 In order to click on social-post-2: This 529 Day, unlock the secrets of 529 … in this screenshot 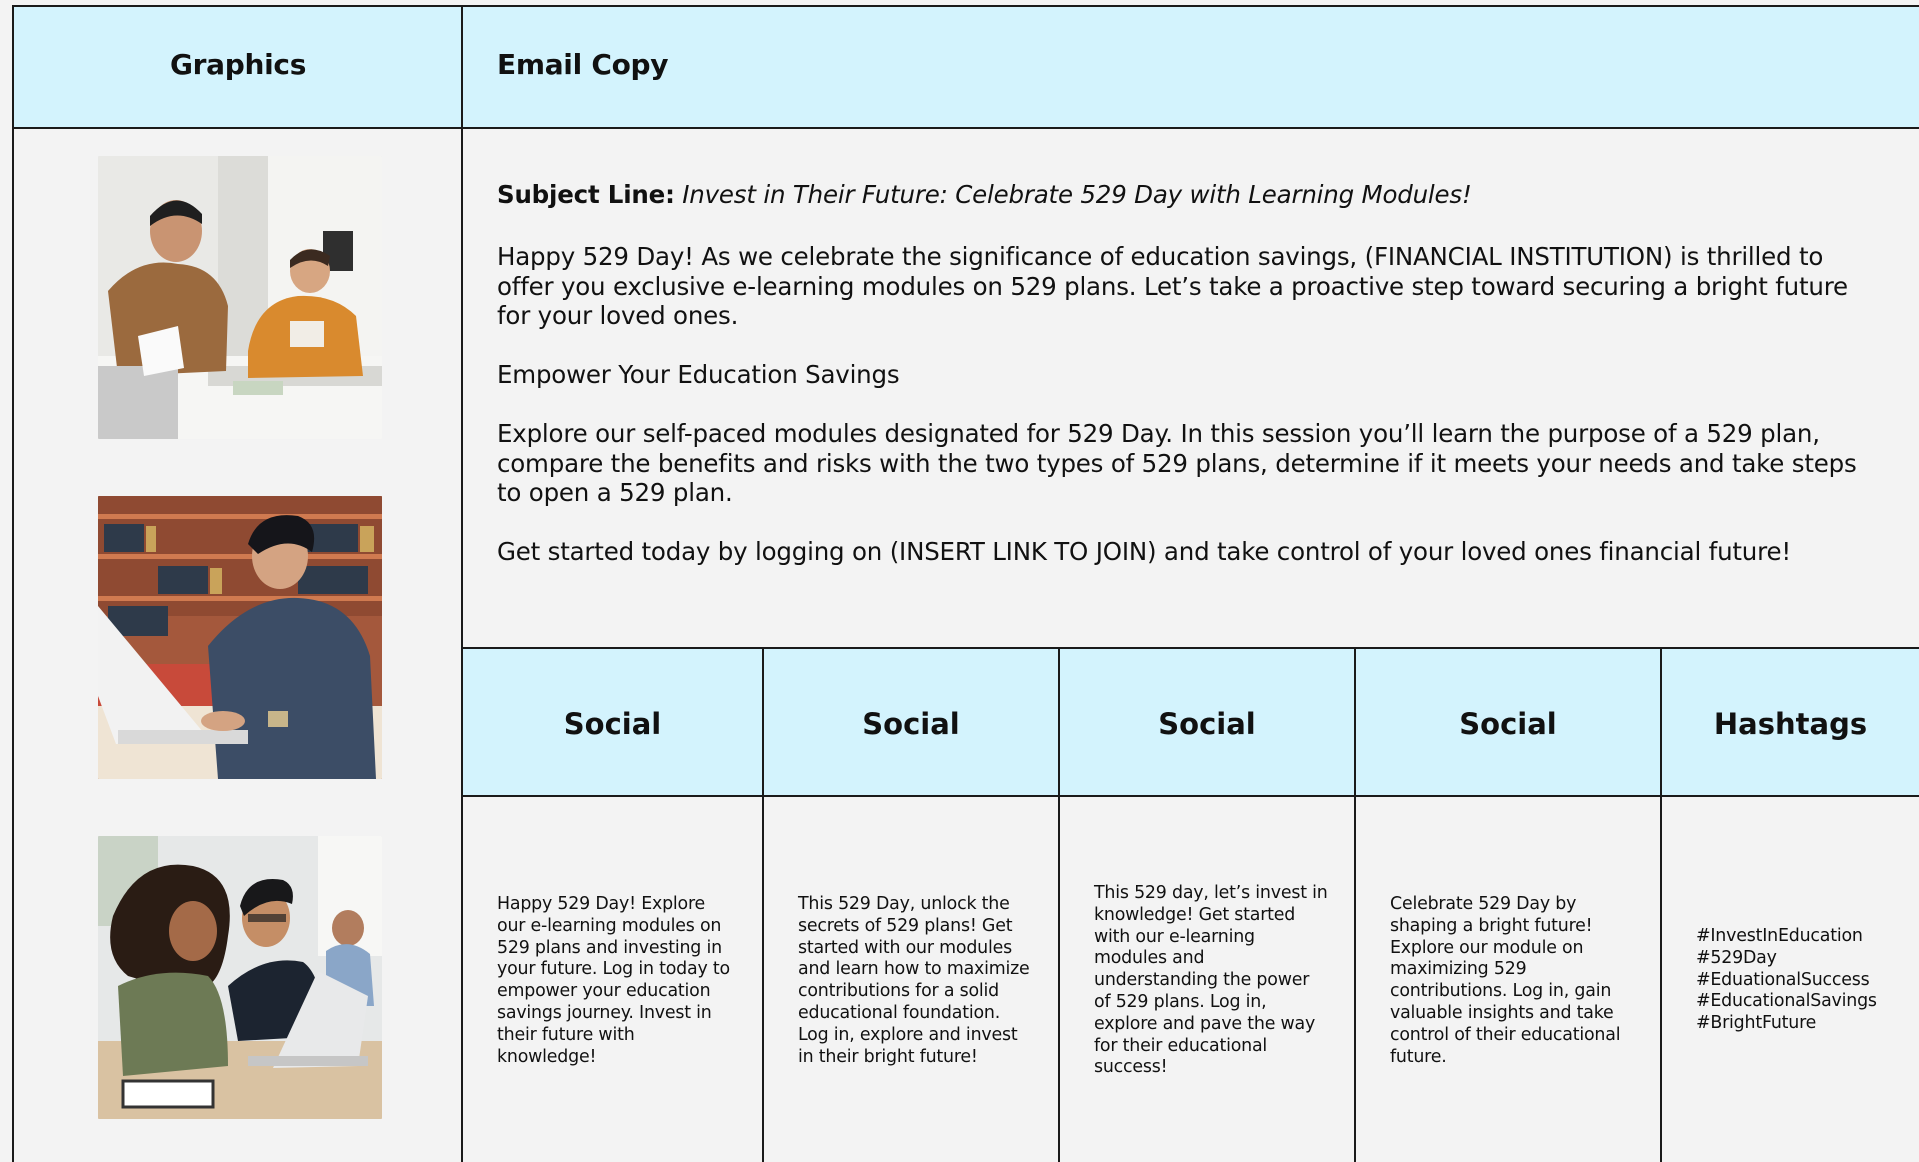, I will do `click(914, 980)`.